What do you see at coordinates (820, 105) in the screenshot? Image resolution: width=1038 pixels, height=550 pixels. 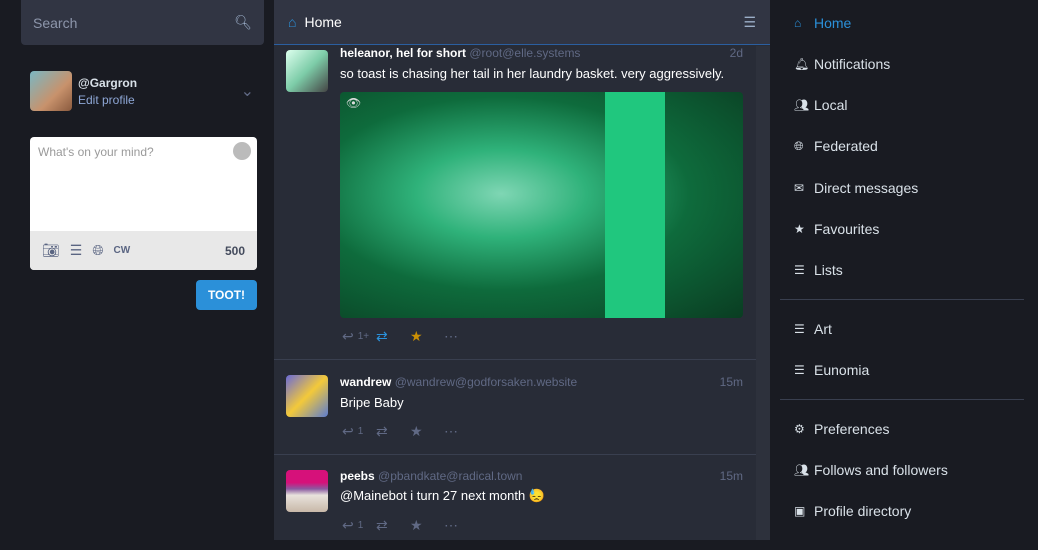 I see `nav-local: 👥︎ Local` at bounding box center [820, 105].